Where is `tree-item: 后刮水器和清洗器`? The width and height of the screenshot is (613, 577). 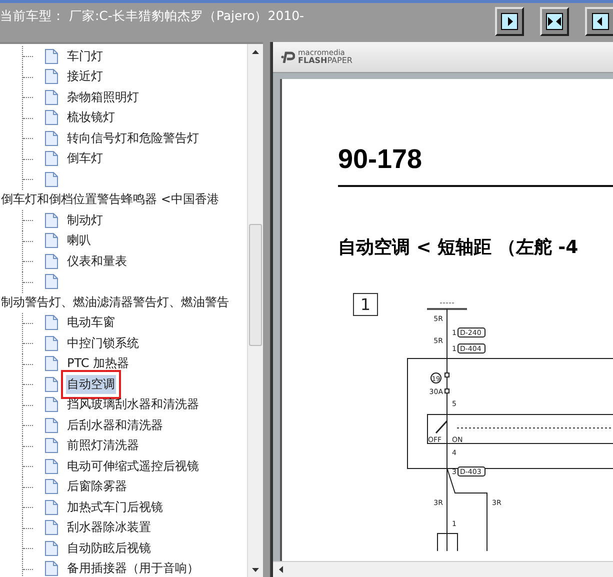
tree-item: 后刮水器和清洗器 is located at coordinates (115, 425).